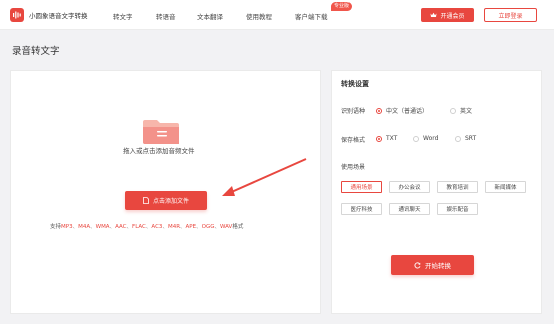 This screenshot has width=554, height=324. Describe the element at coordinates (139, 227) in the screenshot. I see `format-flac: FLAC` at that location.